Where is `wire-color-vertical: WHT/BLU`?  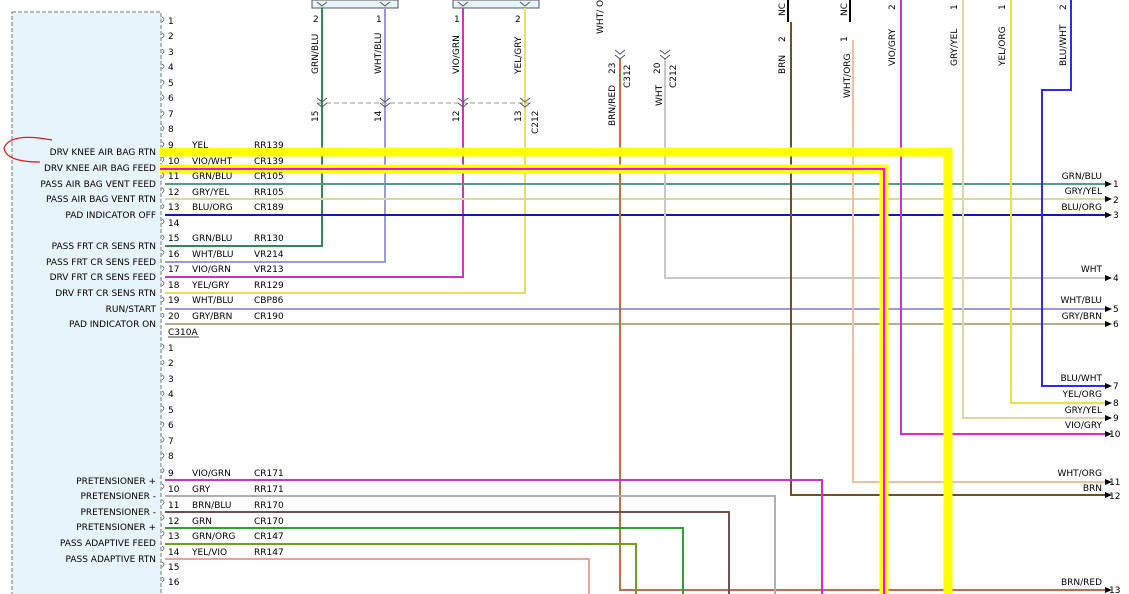
wire-color-vertical: WHT/BLU is located at coordinates (379, 53).